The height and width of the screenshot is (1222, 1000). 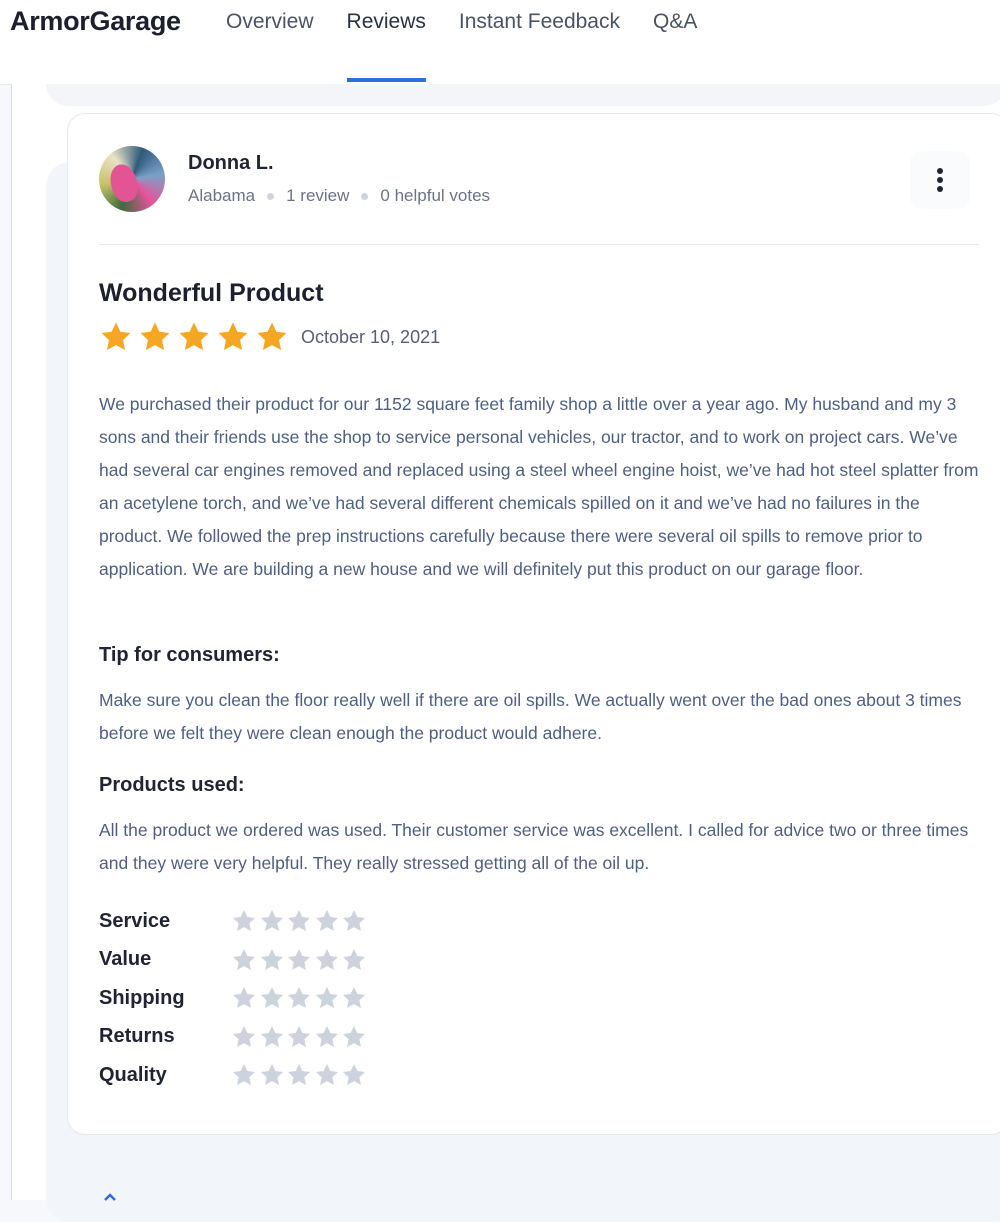 I want to click on rating-row-quality: Quality, so click(x=234, y=1075).